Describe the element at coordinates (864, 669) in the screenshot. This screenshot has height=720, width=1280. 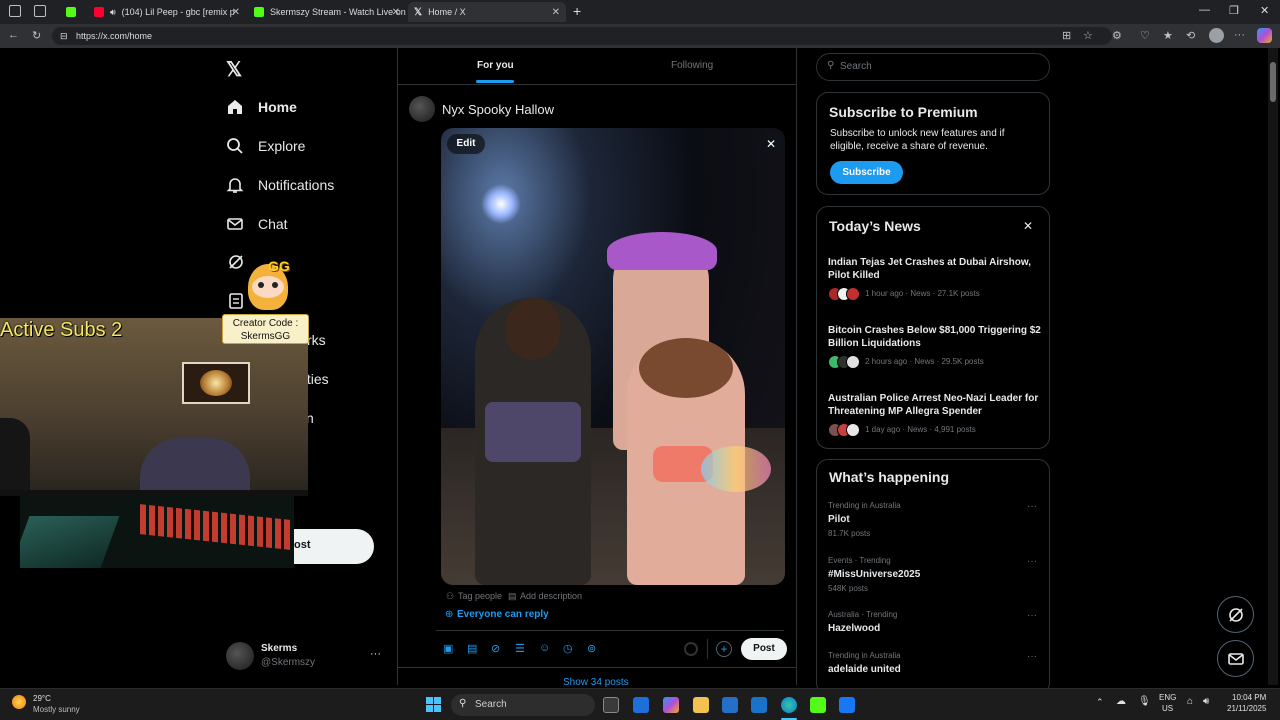
I see `trend-name: adelaide united` at that location.